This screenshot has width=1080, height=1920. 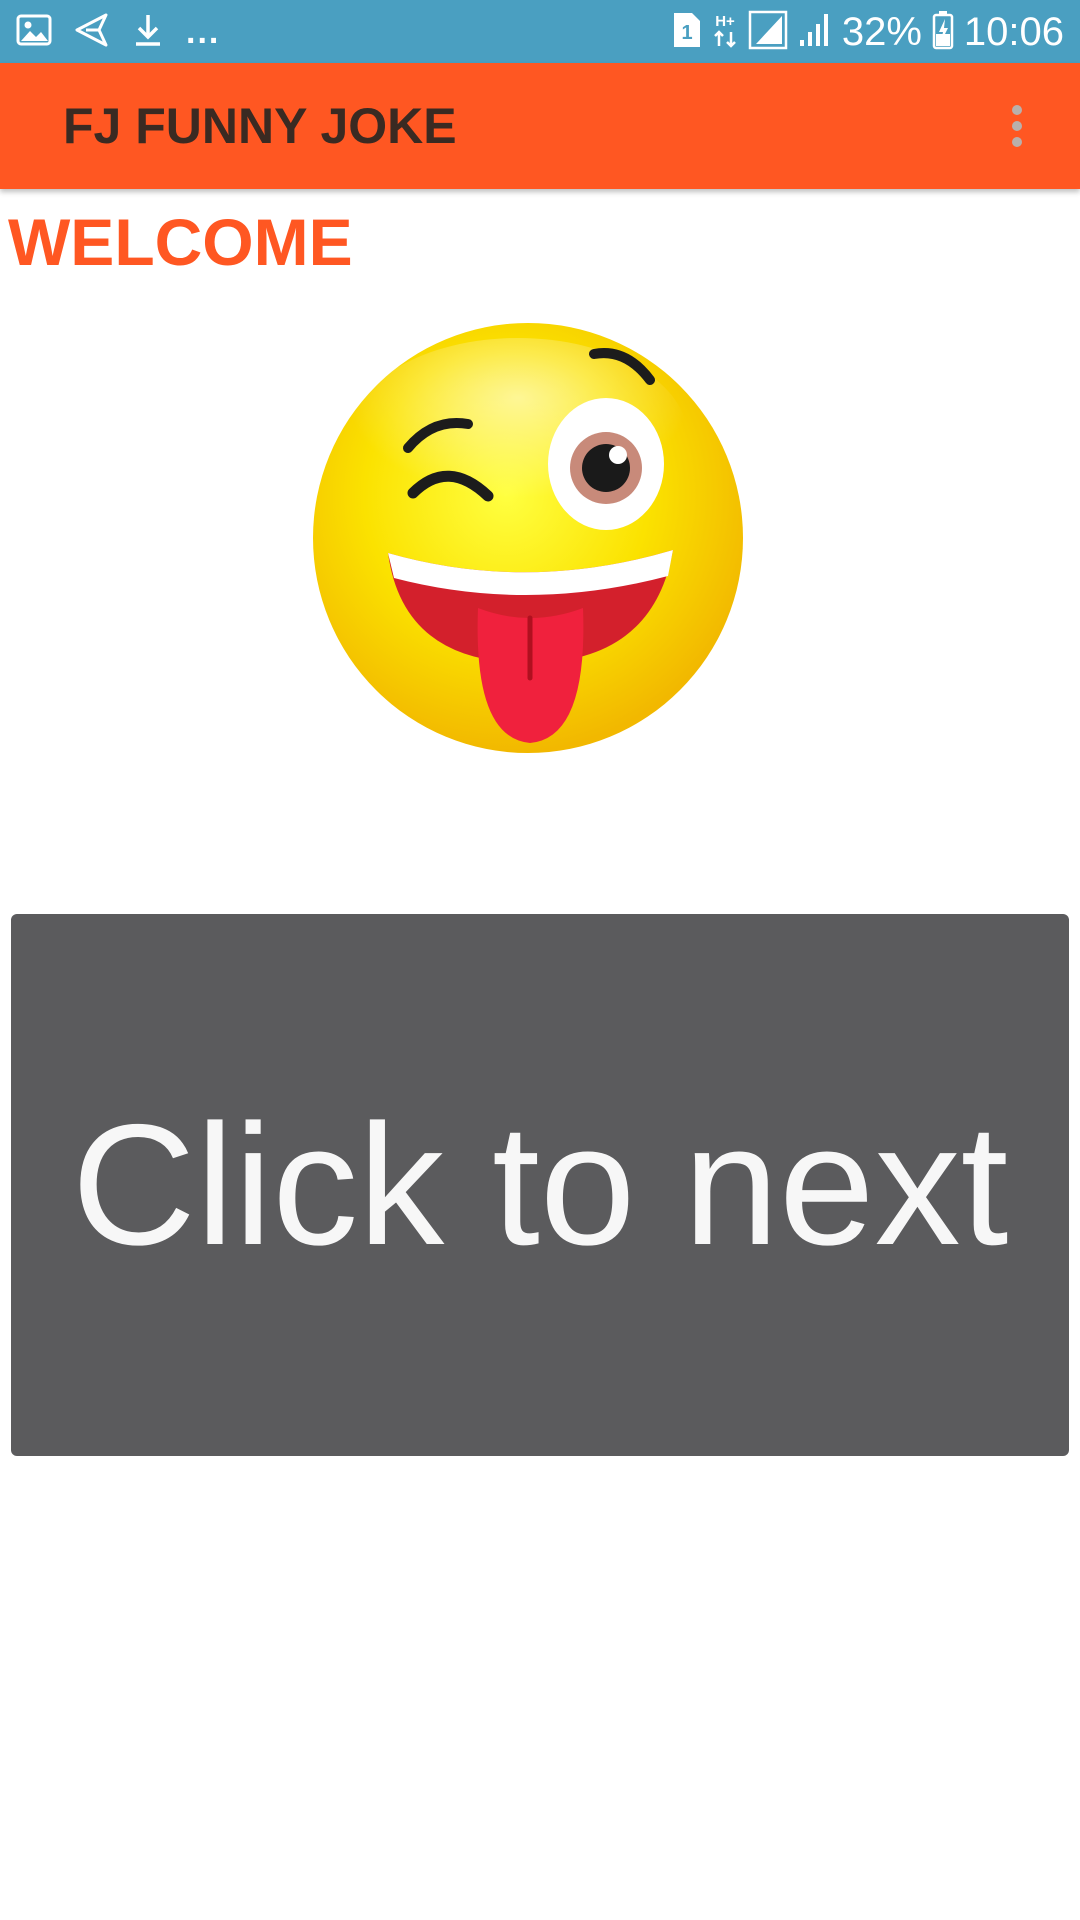 What do you see at coordinates (528, 538) in the screenshot?
I see `winking-tongue-face-icon` at bounding box center [528, 538].